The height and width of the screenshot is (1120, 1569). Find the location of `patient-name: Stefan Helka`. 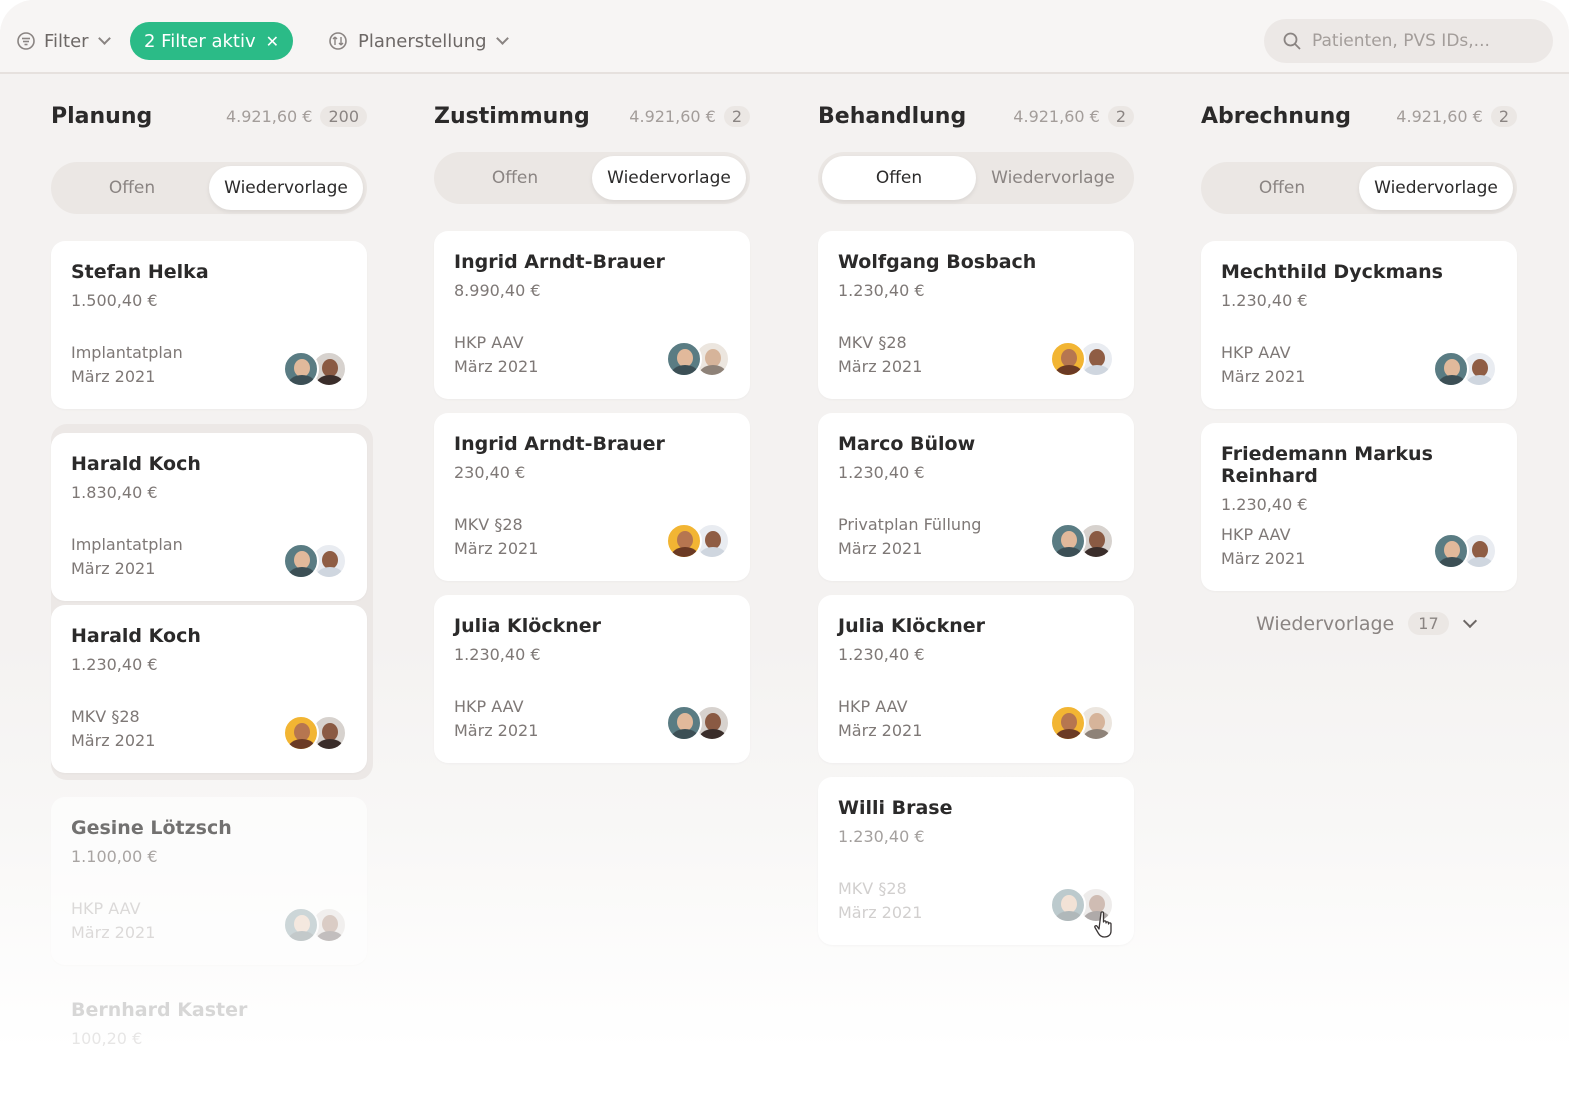

patient-name: Stefan Helka is located at coordinates (140, 272).